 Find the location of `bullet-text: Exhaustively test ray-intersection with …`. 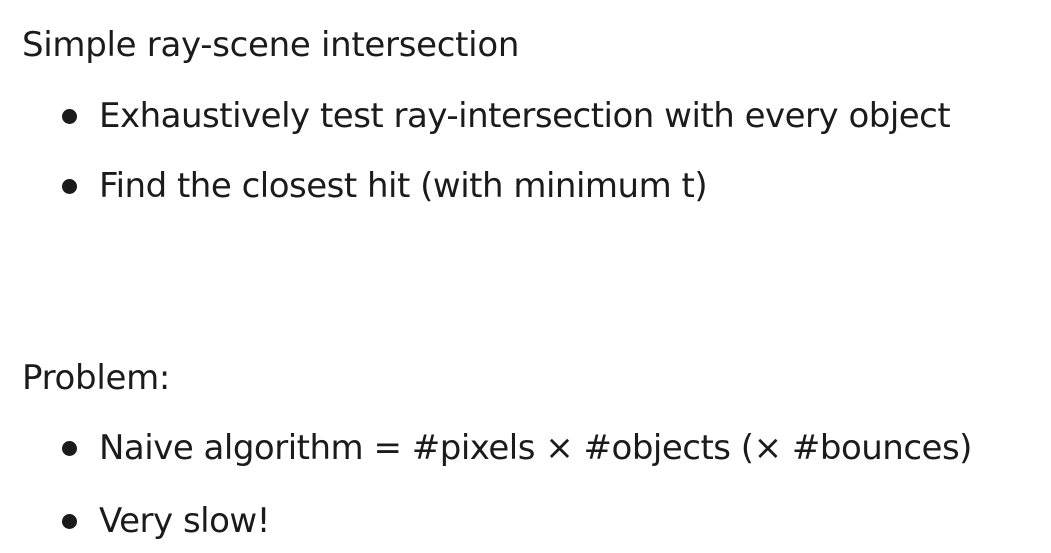

bullet-text: Exhaustively test ray-intersection with … is located at coordinates (525, 116).